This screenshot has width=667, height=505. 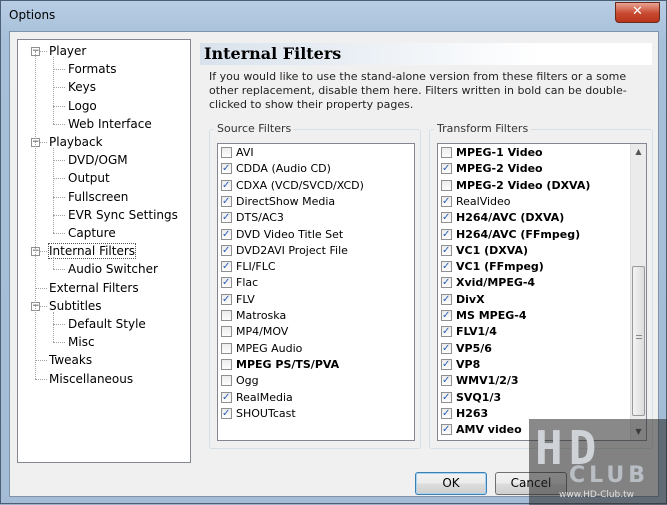 I want to click on tree-item: Output, so click(x=89, y=178).